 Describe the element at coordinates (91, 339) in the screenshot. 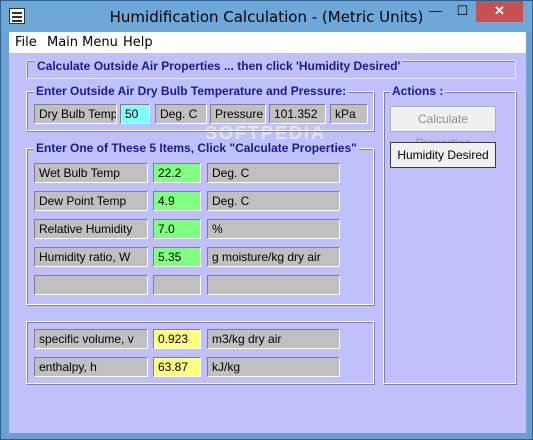

I see `specific-volume-label: specific volume, v` at that location.